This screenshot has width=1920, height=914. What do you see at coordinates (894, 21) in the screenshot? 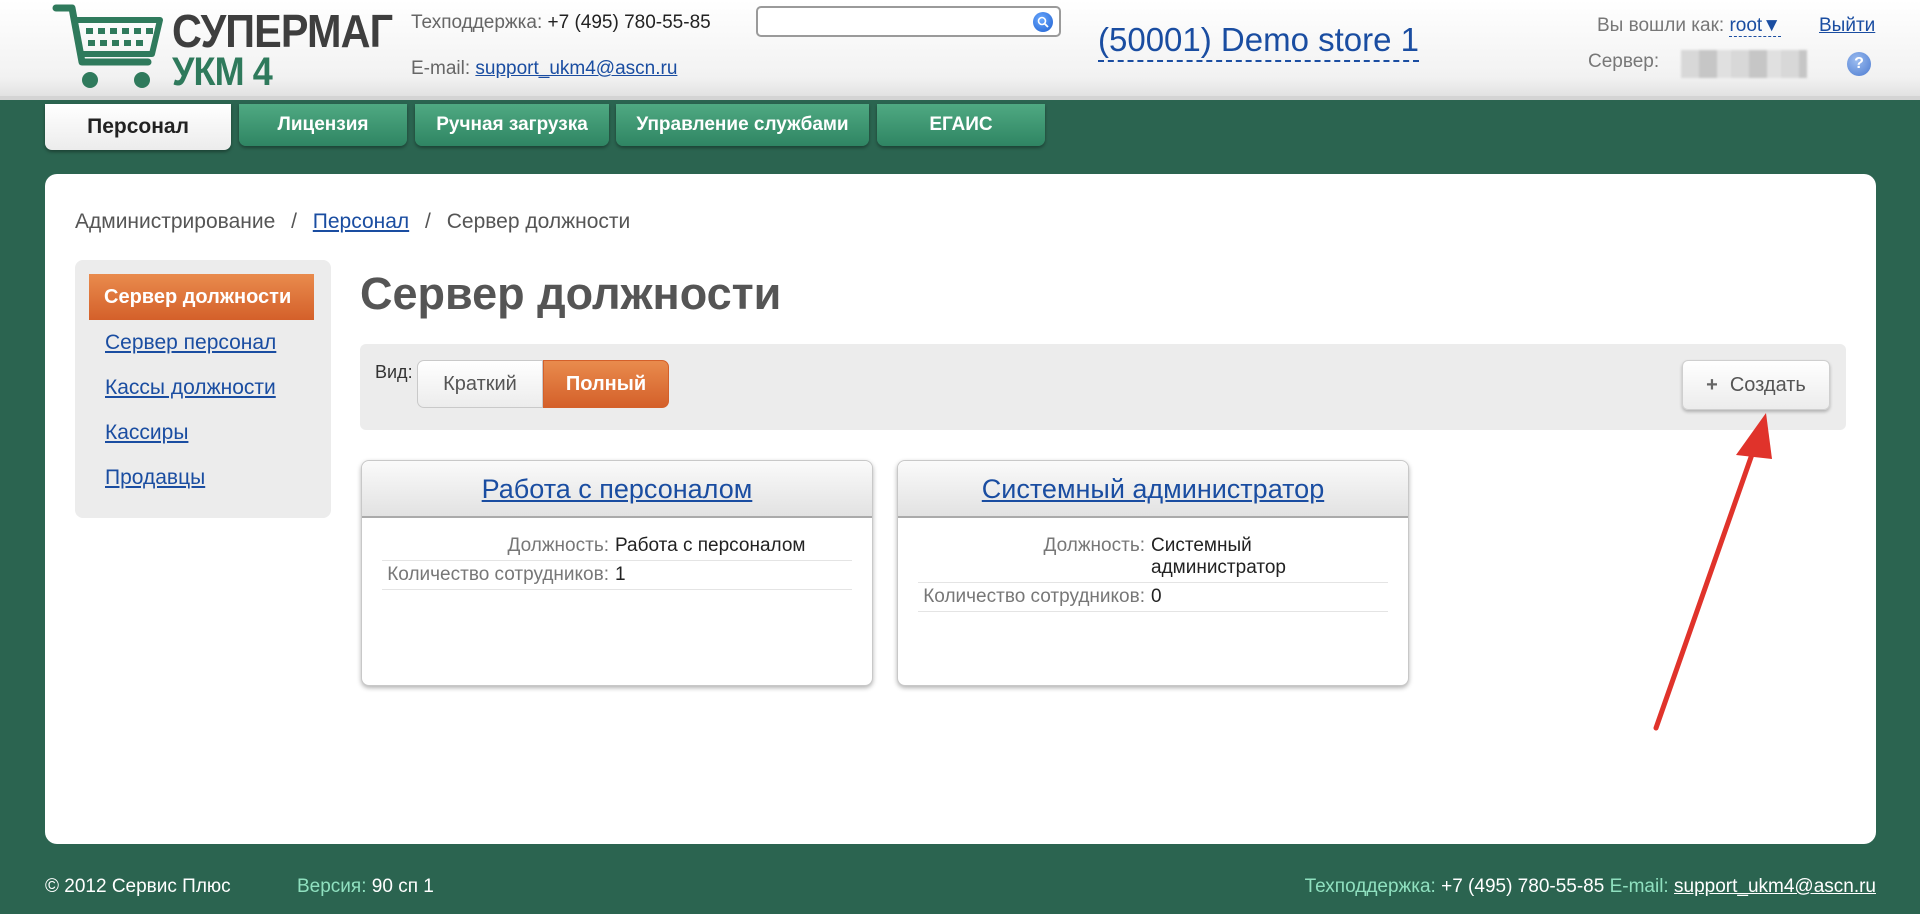
I see `search-input` at bounding box center [894, 21].